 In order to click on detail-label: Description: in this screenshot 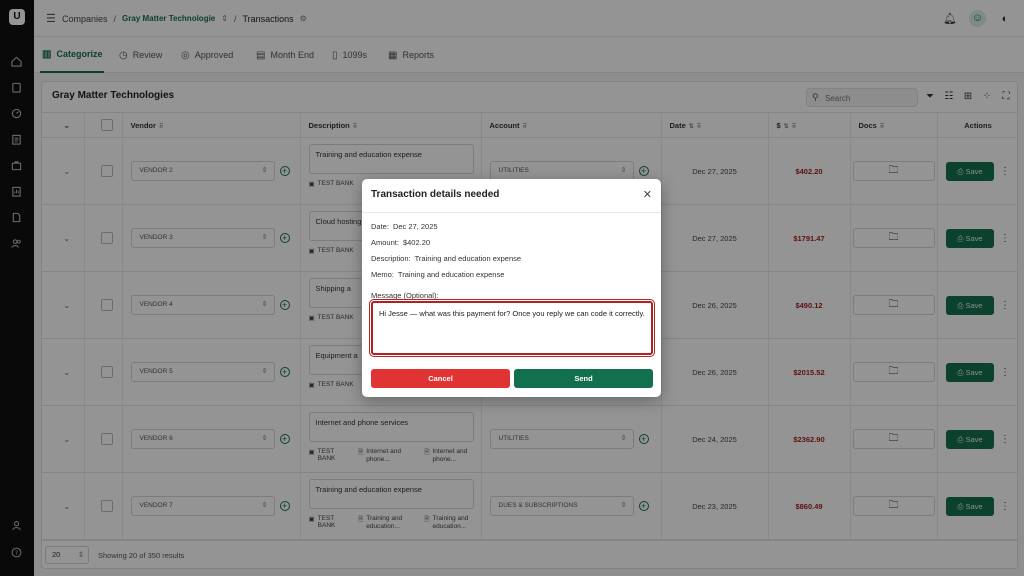, I will do `click(391, 258)`.